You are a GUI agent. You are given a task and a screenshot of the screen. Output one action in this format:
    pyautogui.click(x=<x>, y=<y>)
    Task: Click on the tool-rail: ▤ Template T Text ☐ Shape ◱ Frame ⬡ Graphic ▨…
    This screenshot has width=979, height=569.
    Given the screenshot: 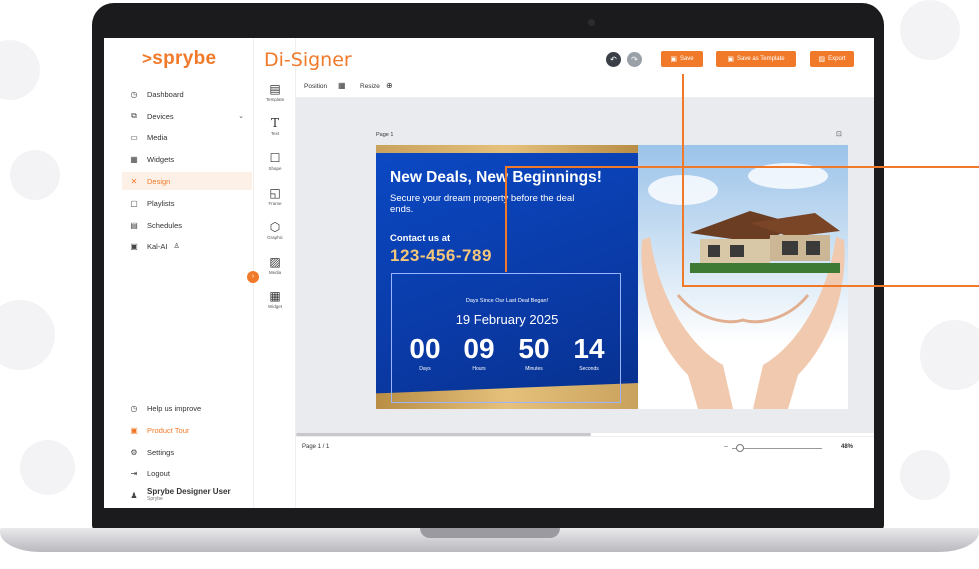 What is the action you would take?
    pyautogui.click(x=275, y=273)
    